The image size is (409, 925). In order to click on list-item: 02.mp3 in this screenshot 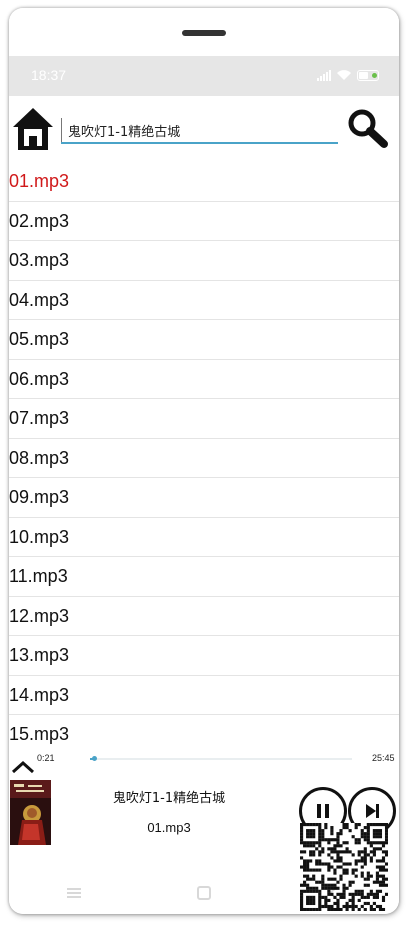, I will do `click(204, 221)`.